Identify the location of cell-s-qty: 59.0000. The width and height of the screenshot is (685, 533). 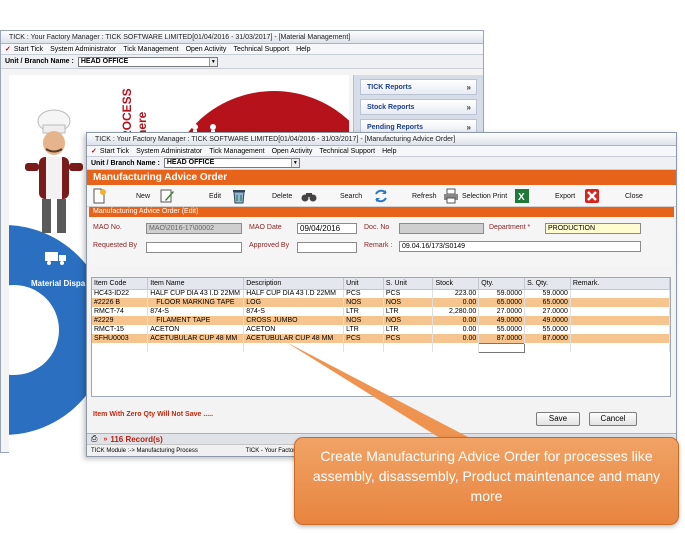
(547, 293).